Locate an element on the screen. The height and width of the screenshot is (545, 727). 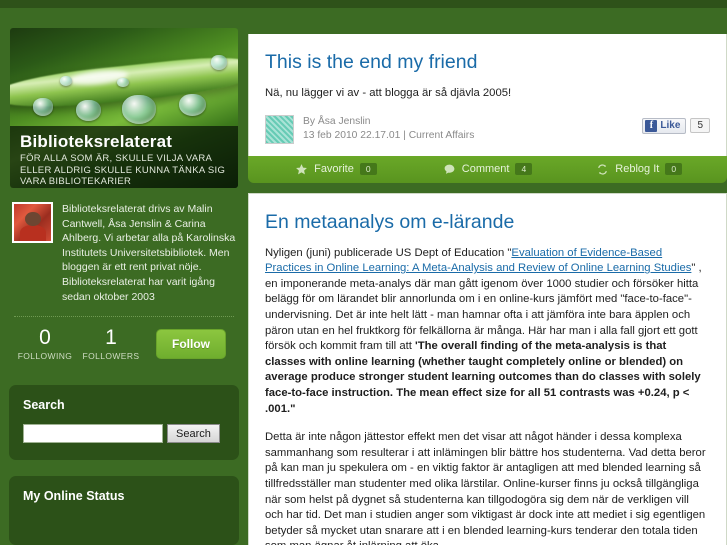
search-input is located at coordinates (93, 434).